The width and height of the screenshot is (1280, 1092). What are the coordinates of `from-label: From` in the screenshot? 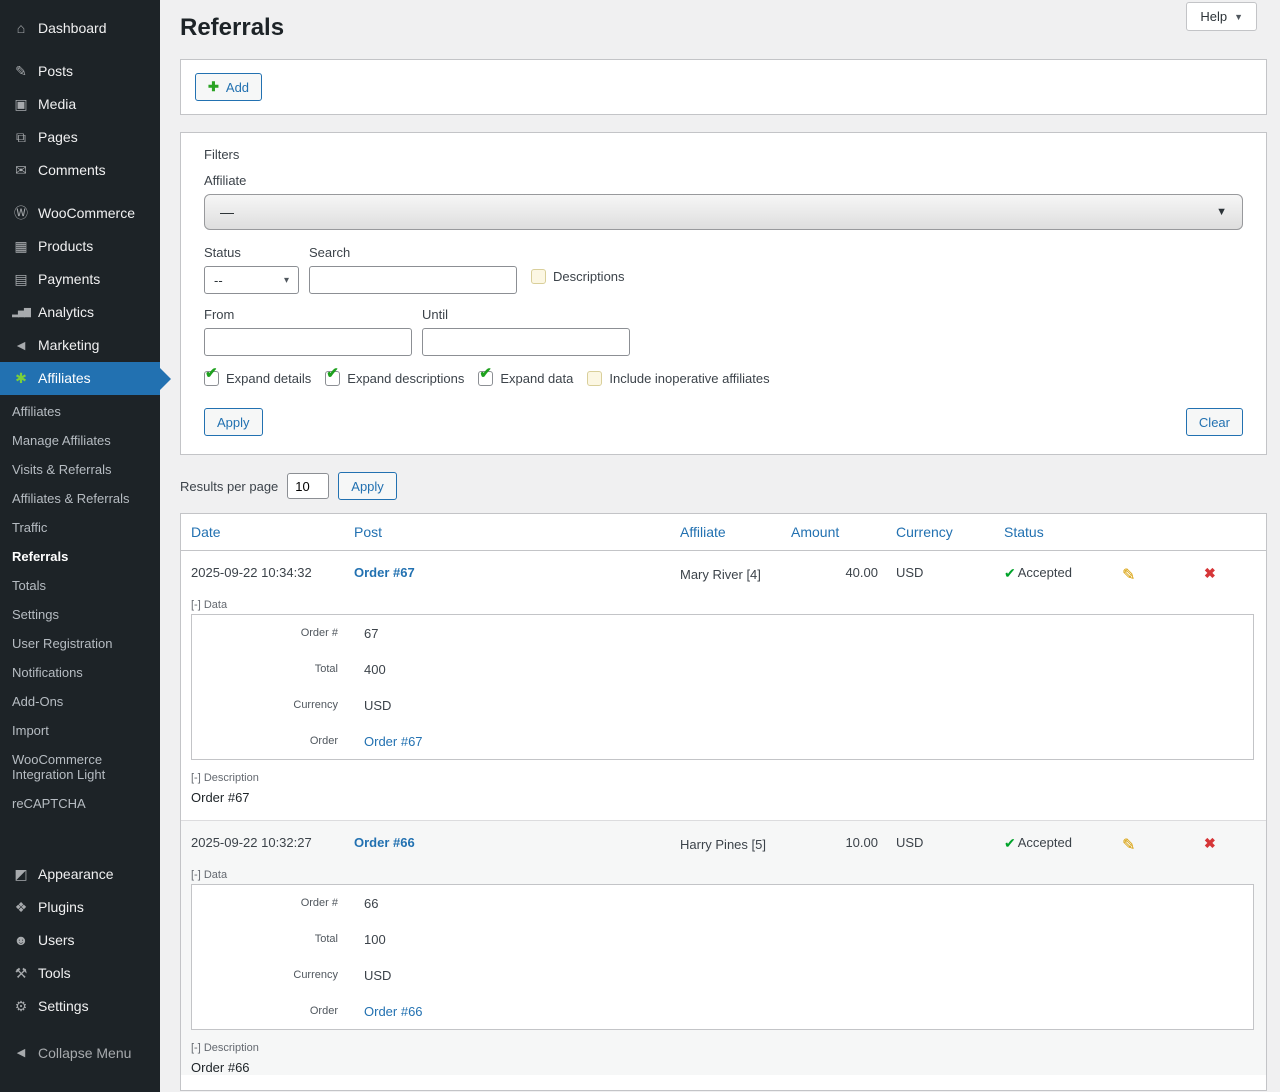 It's located at (219, 314).